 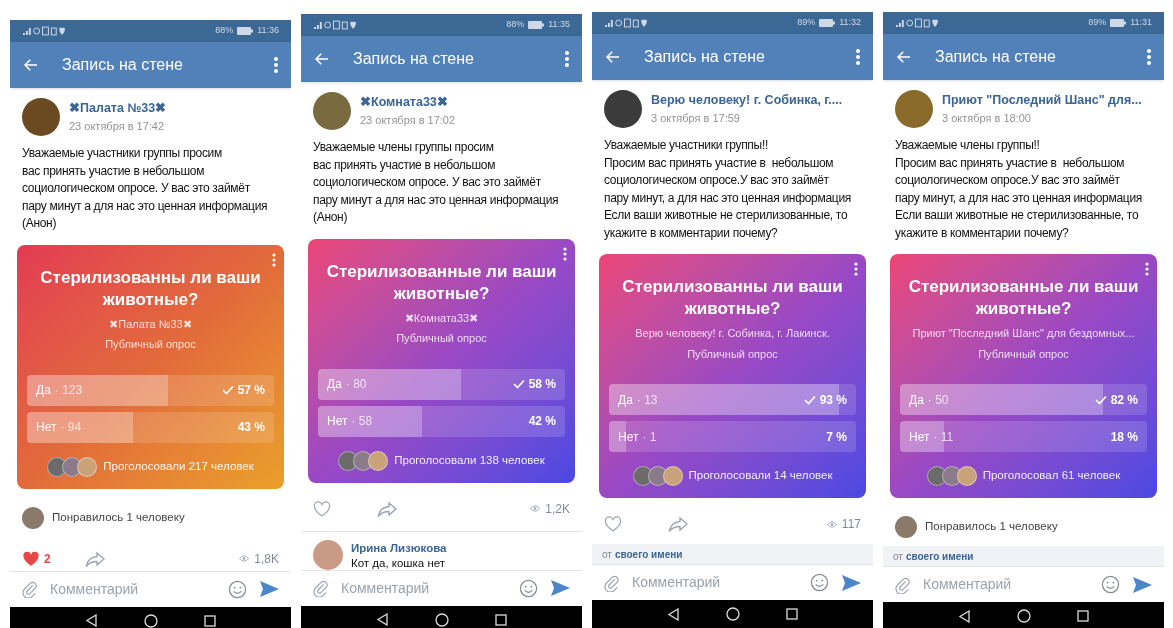 I want to click on poll-option: Да · 123 57 %, so click(x=150, y=390).